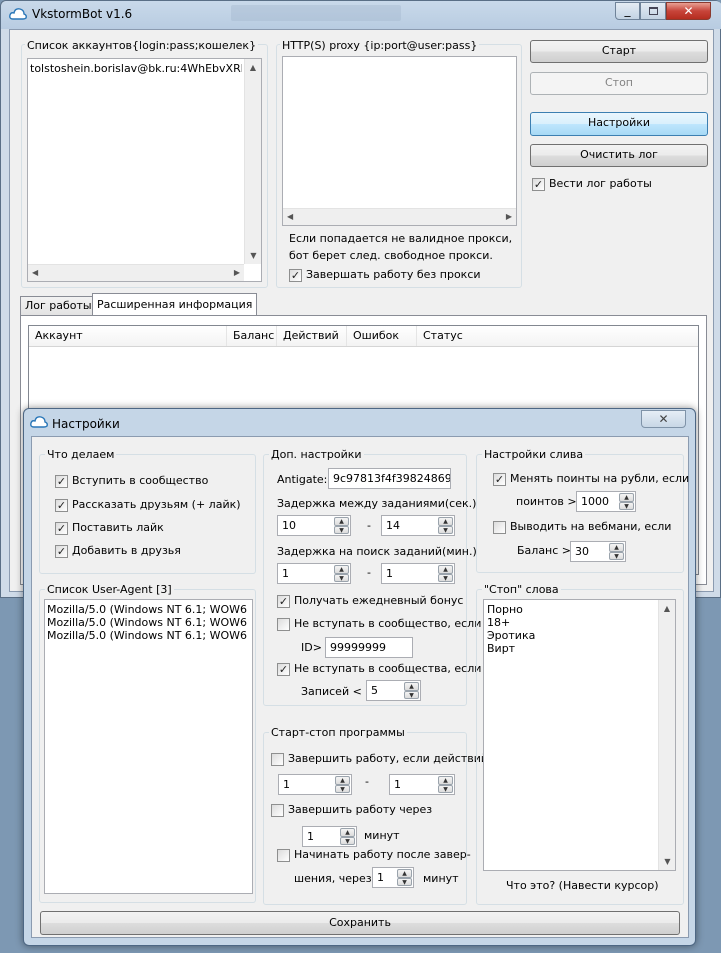 Image resolution: width=721 pixels, height=953 pixels. Describe the element at coordinates (511, 635) in the screenshot. I see `stop-word-item: Эротика` at that location.